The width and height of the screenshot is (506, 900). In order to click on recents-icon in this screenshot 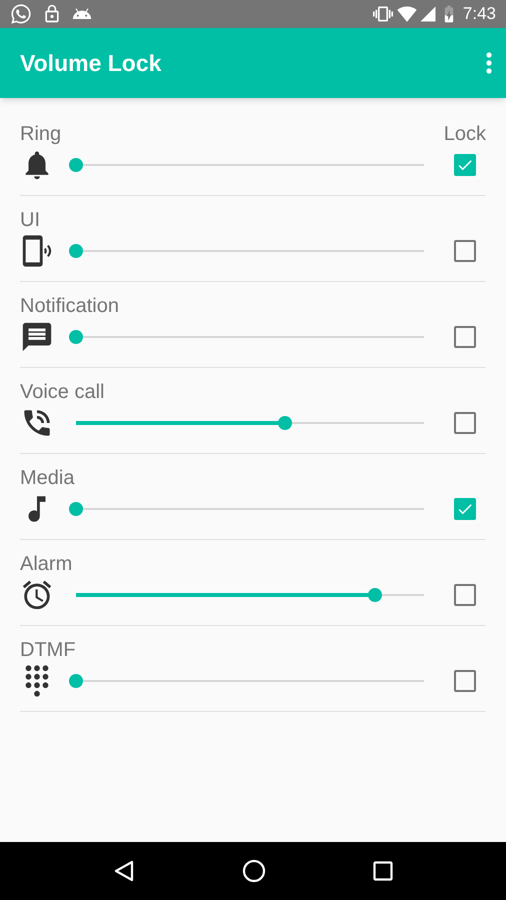, I will do `click(382, 871)`.